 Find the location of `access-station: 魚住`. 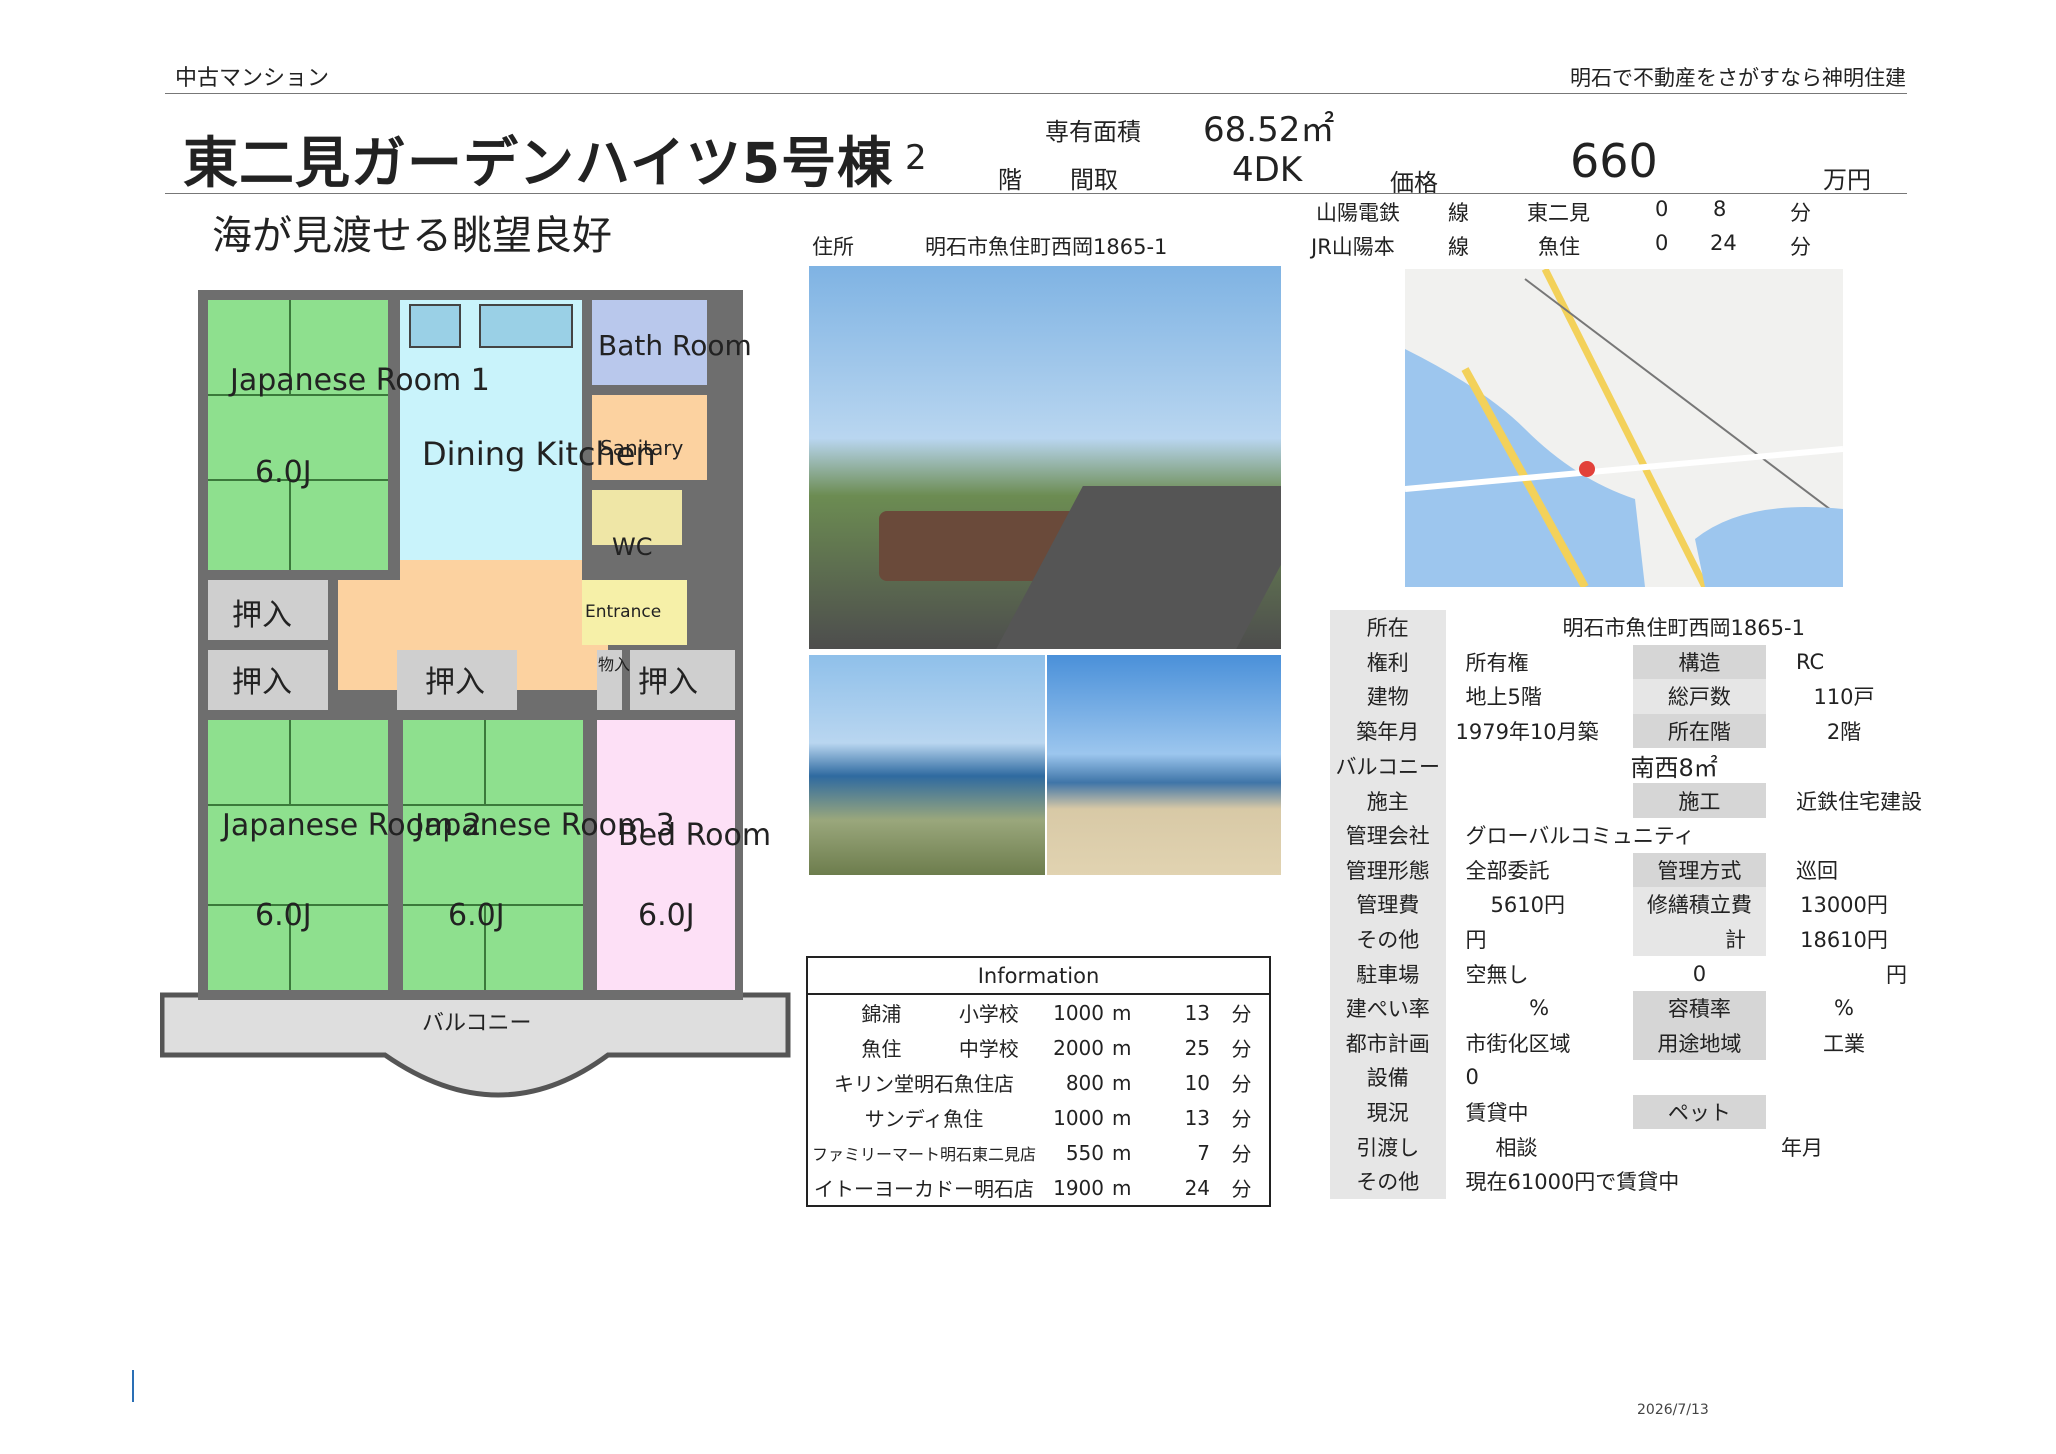

access-station: 魚住 is located at coordinates (1559, 247).